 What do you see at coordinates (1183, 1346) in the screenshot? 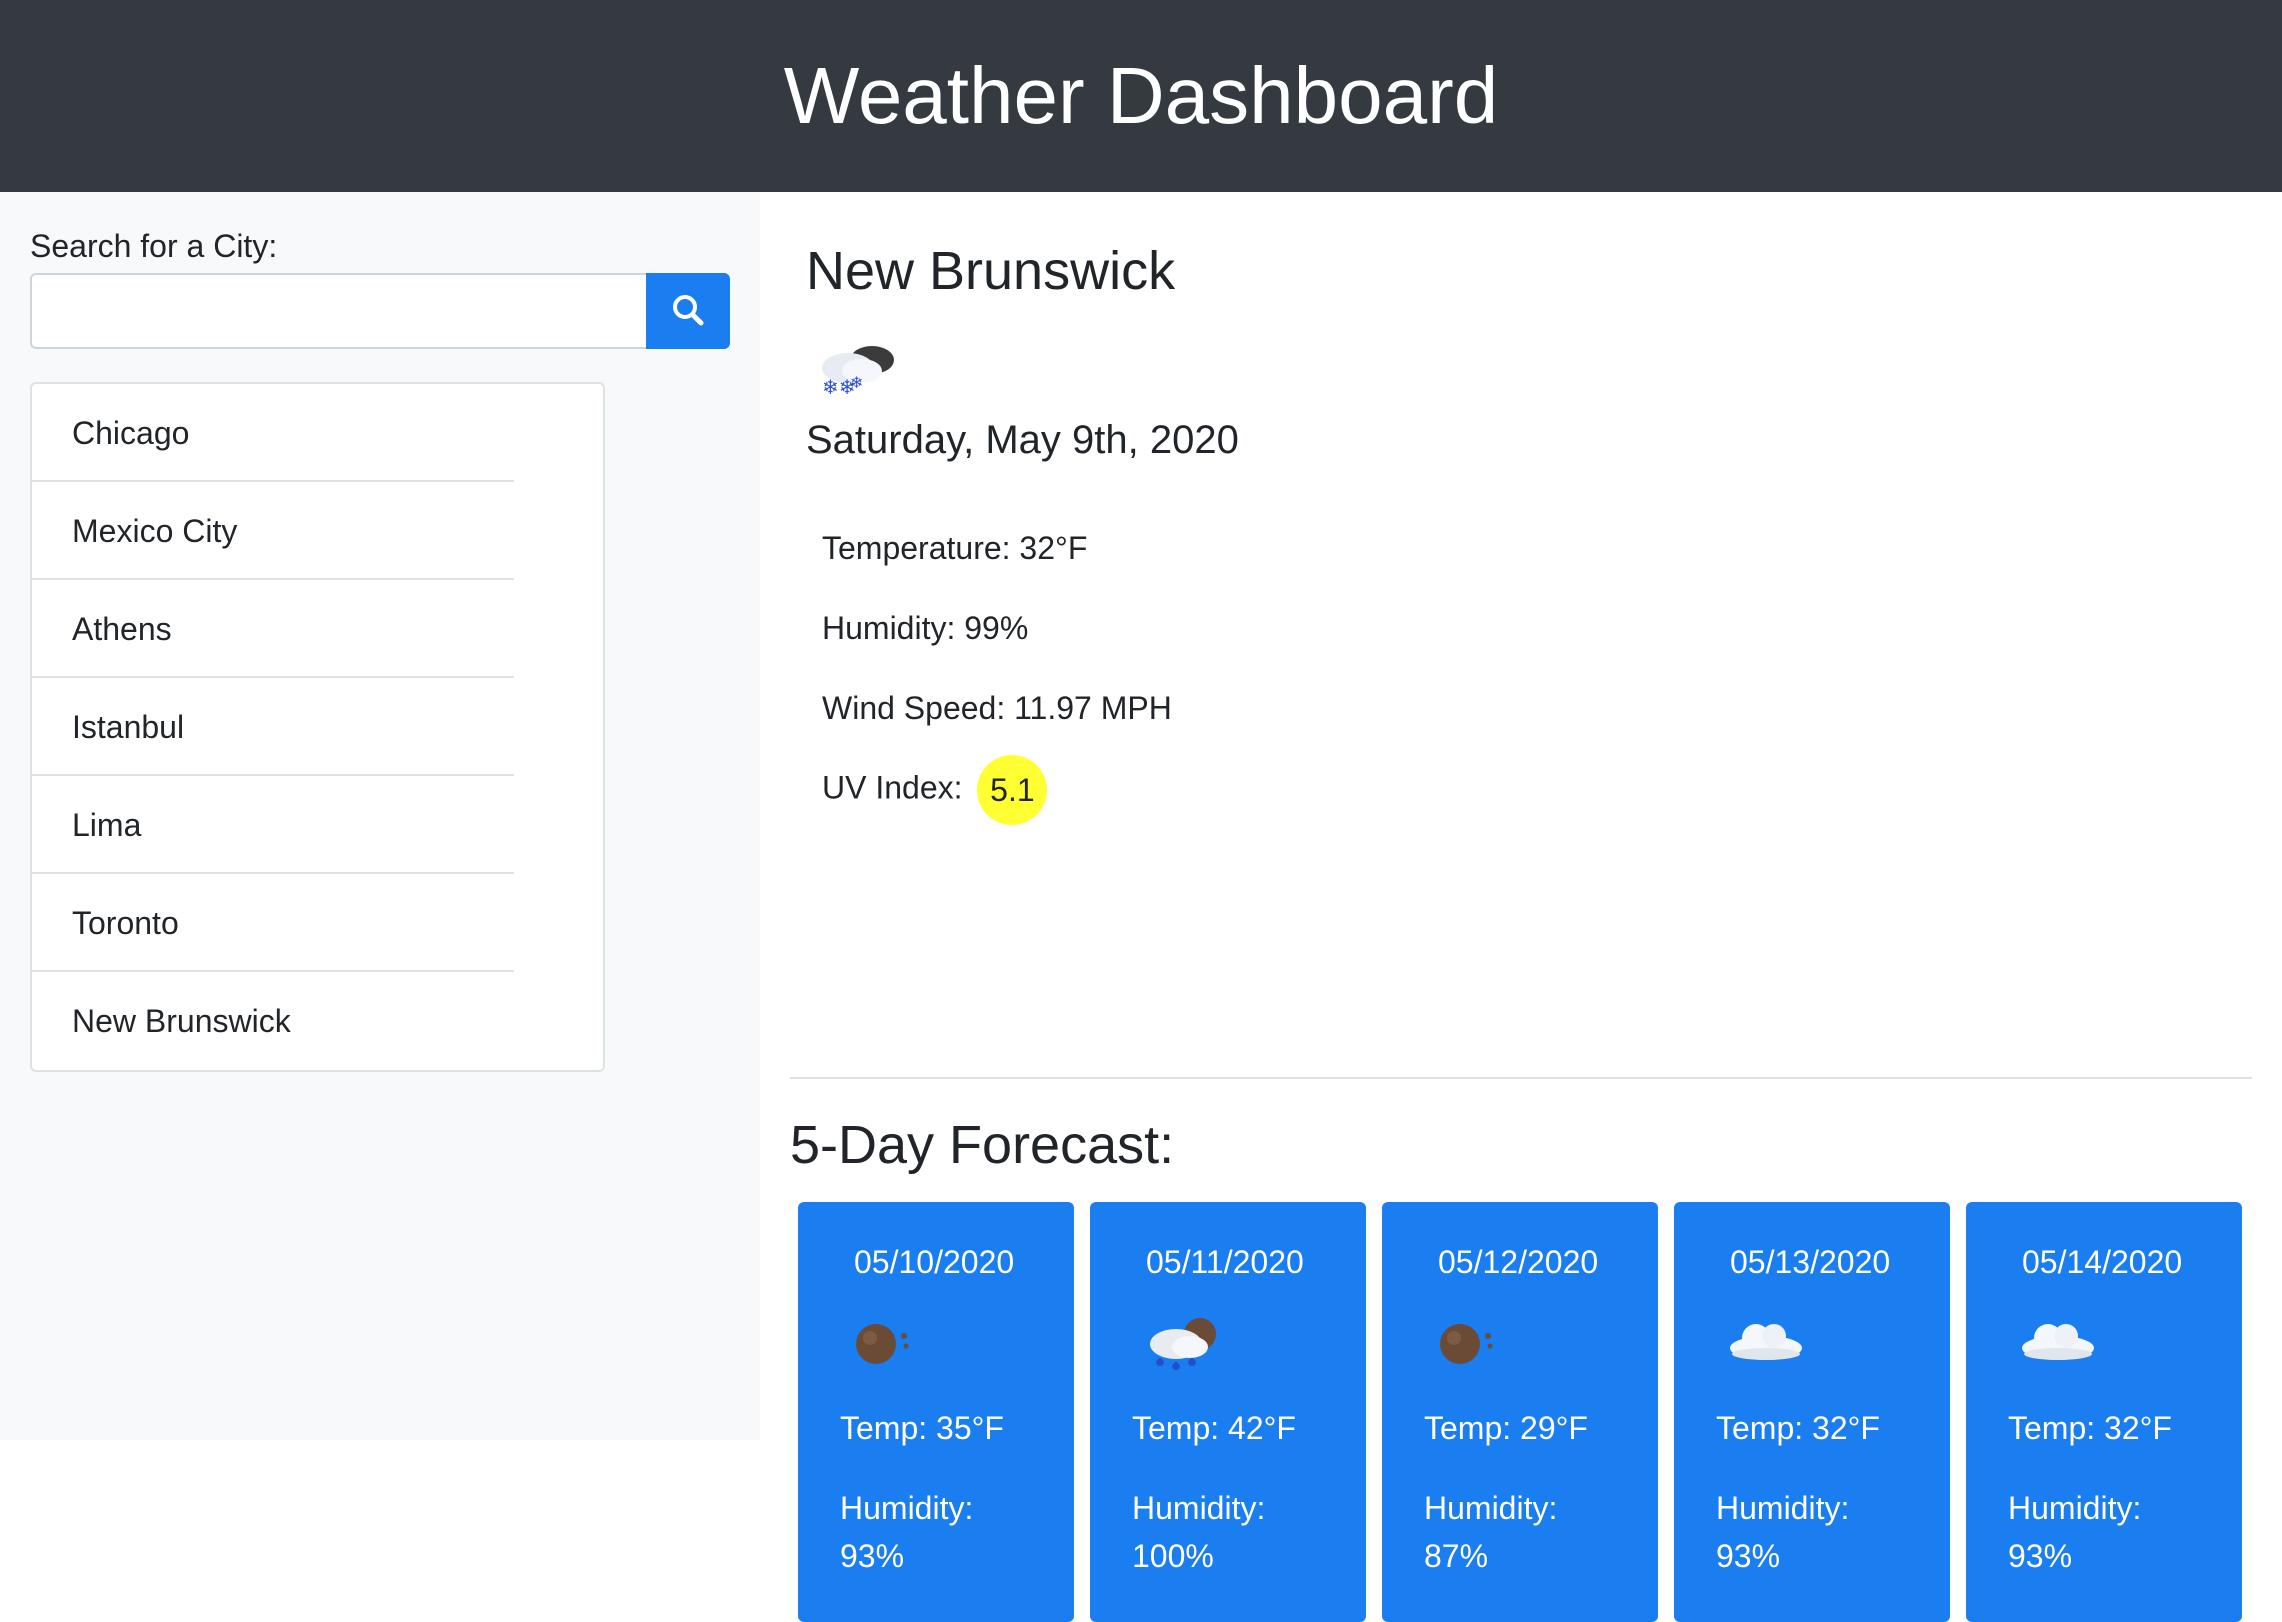
I see `rain-cloud-icon` at bounding box center [1183, 1346].